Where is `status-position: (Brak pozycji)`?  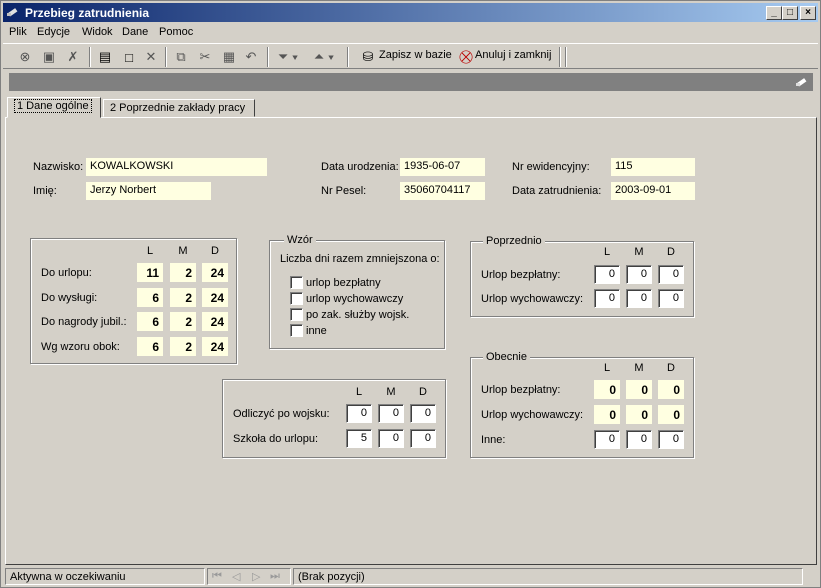
status-position: (Brak pozycji) is located at coordinates (548, 576).